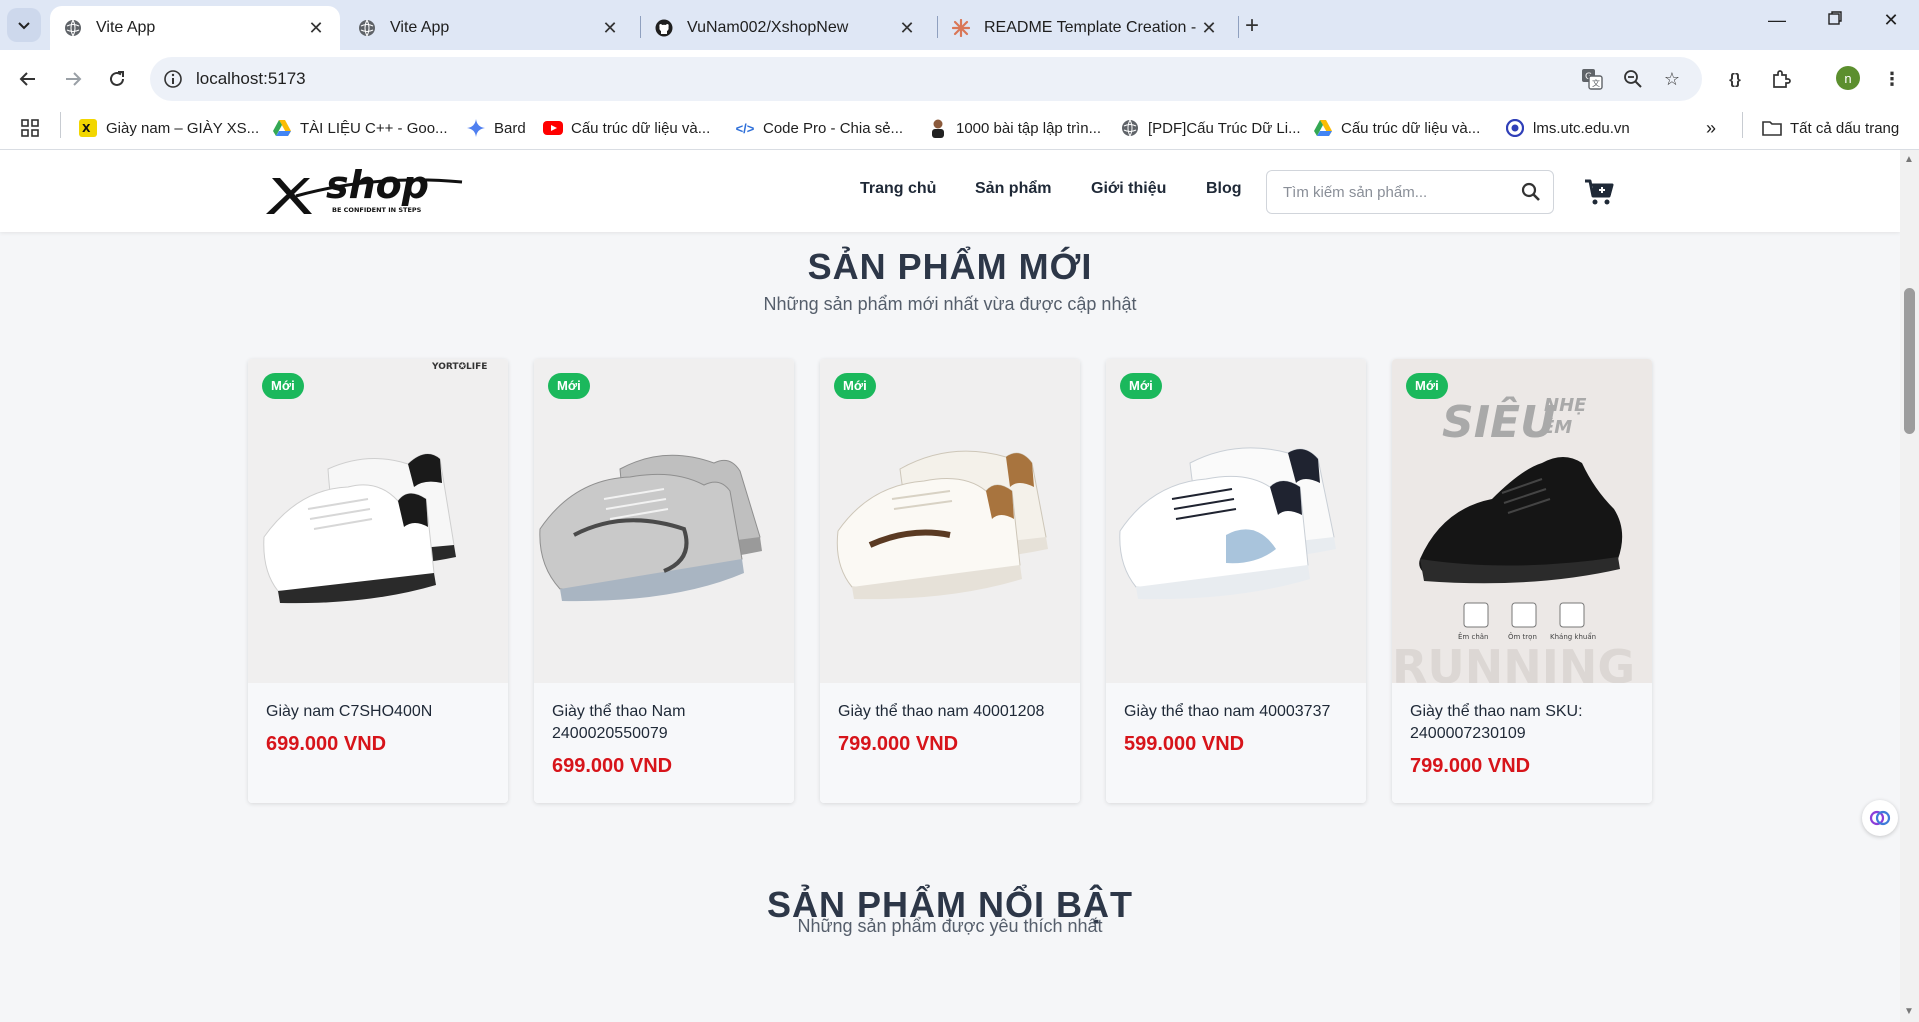  I want to click on nav-trang-chu: Trang chủ, so click(898, 189).